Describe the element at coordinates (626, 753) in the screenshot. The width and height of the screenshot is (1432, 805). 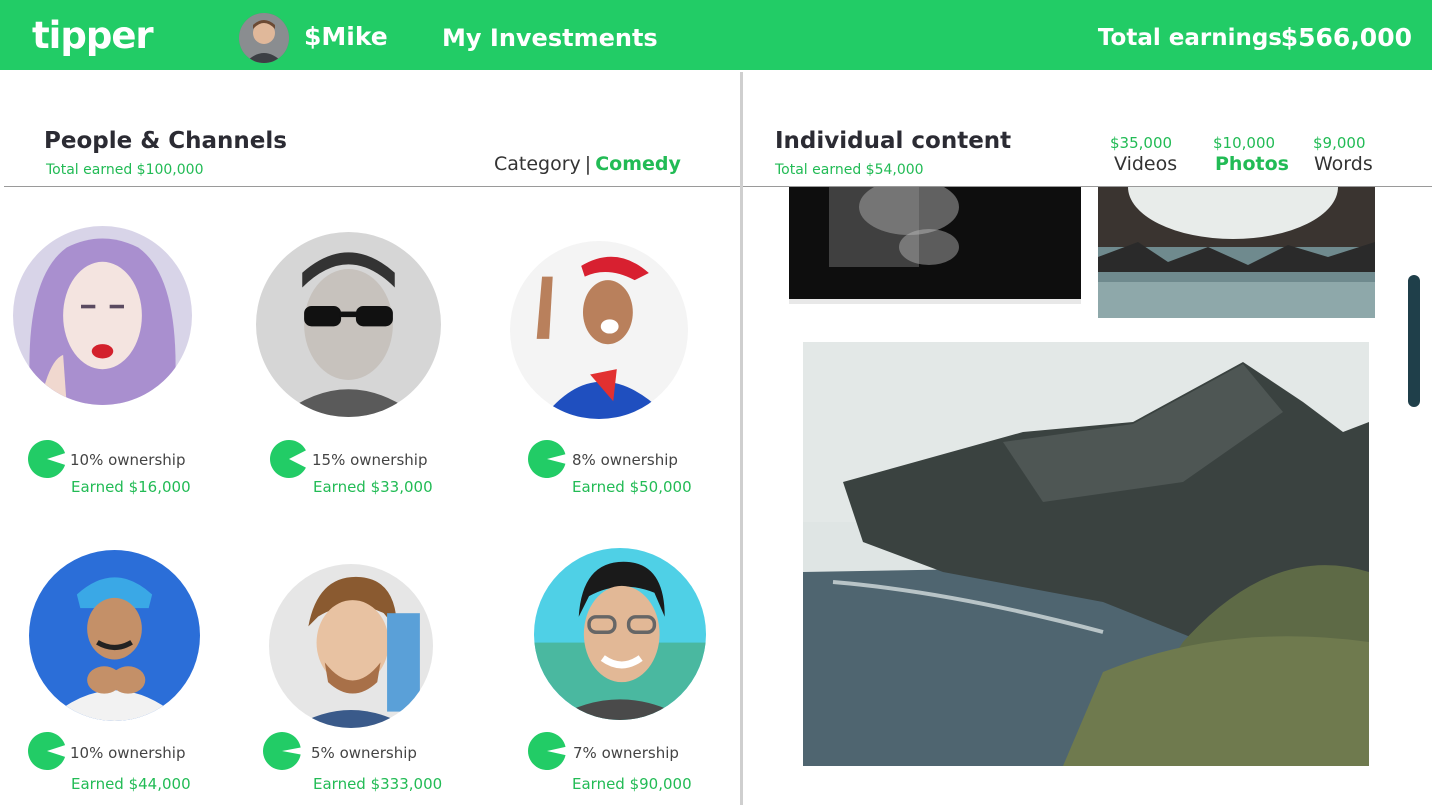
I see `ownership-label-6: 7% ownership` at that location.